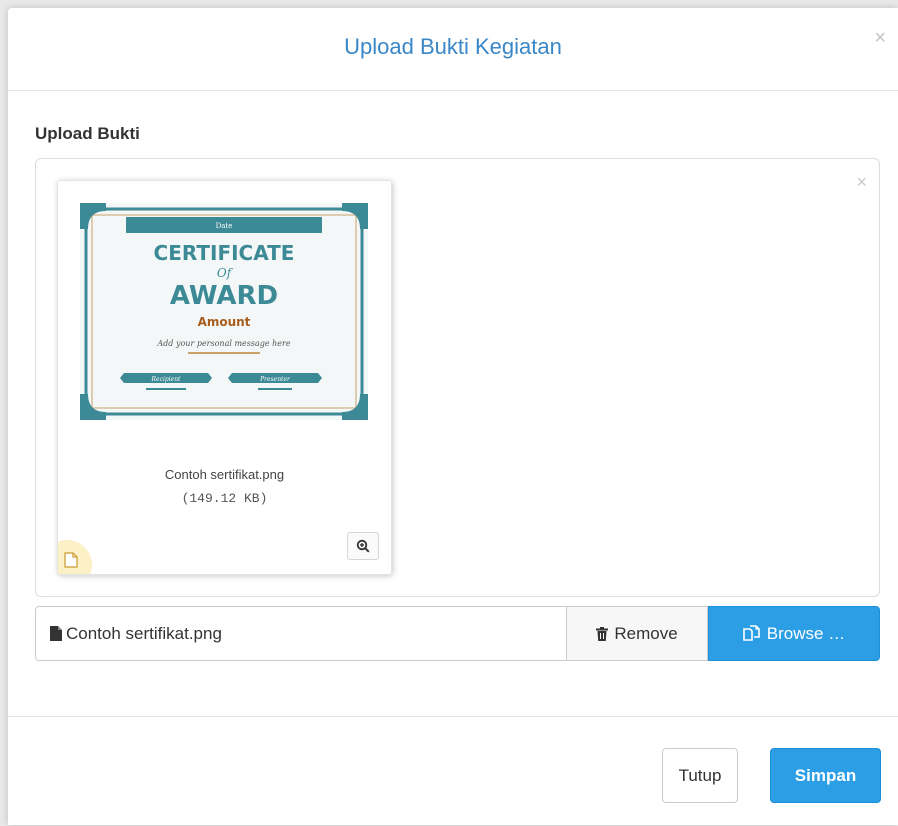  I want to click on copy-files-icon, so click(751, 633).